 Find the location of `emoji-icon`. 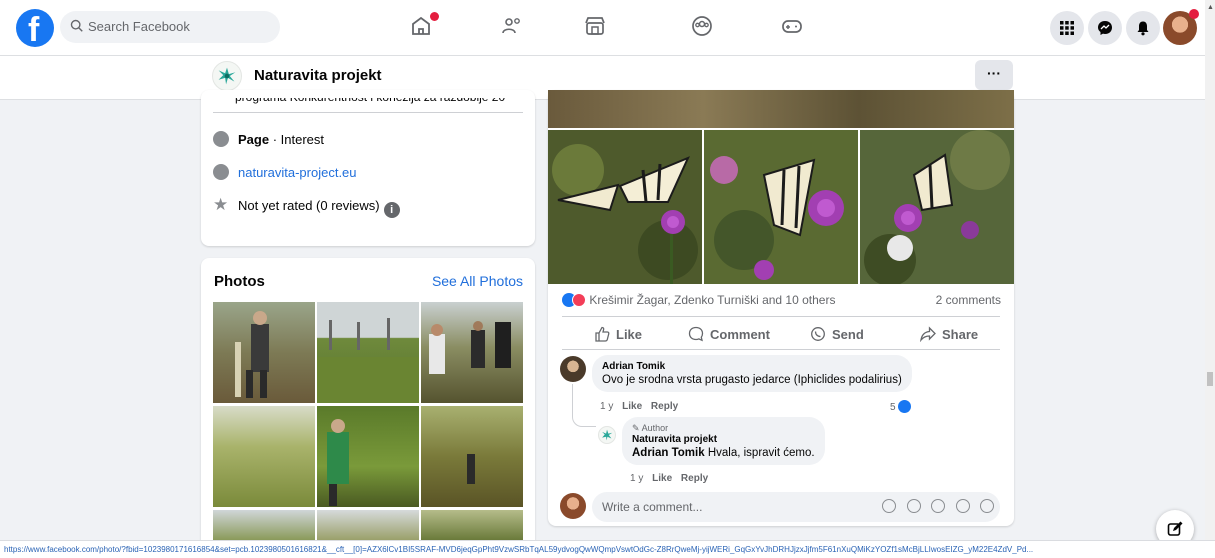

emoji-icon is located at coordinates (913, 506).